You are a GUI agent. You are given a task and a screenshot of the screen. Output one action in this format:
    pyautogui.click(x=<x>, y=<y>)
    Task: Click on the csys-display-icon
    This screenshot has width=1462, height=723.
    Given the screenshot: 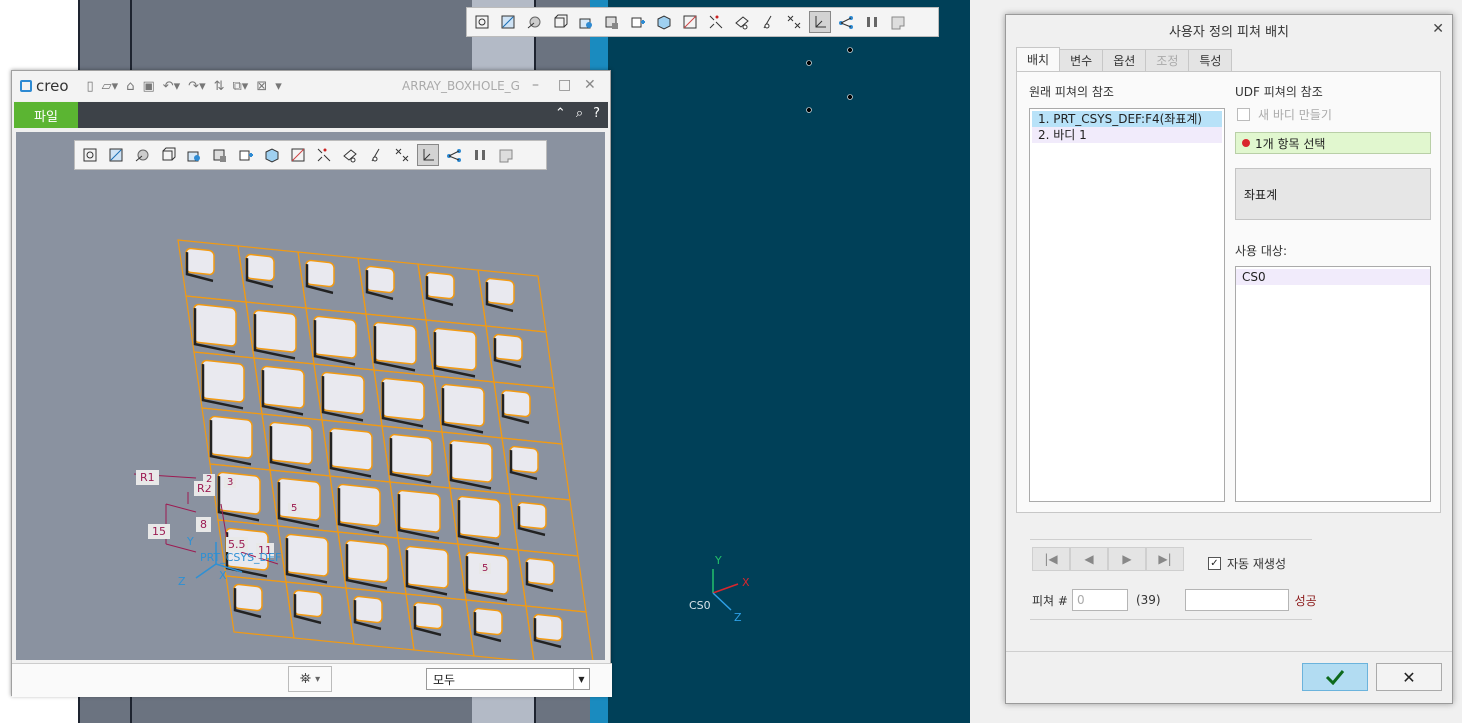 What is the action you would take?
    pyautogui.click(x=794, y=22)
    